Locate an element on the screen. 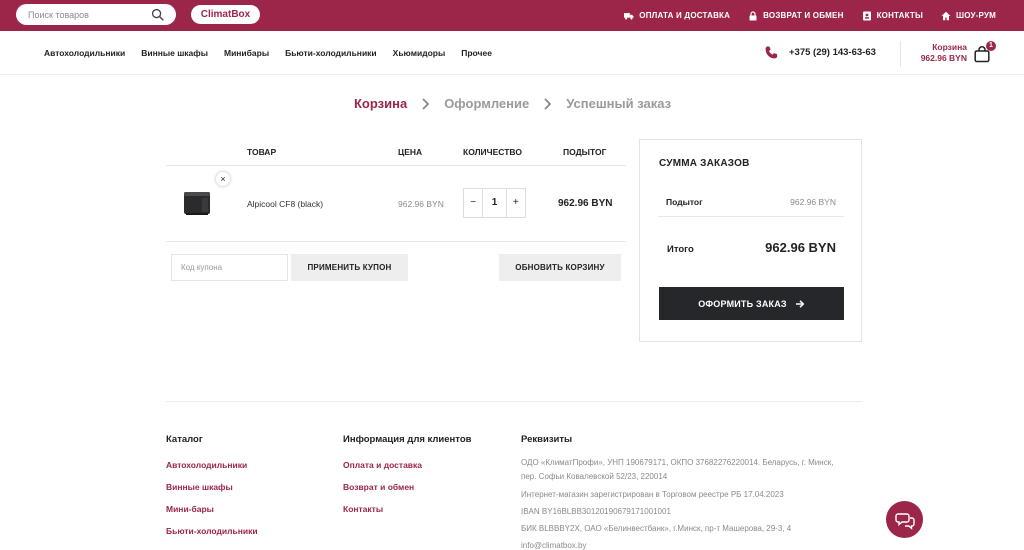  nav-divider is located at coordinates (900, 54).